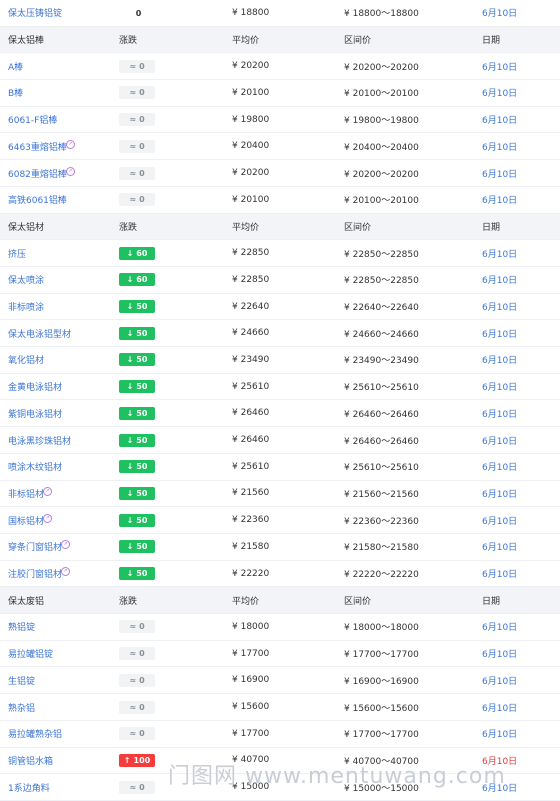  What do you see at coordinates (280, 307) in the screenshot?
I see `table-row: 非标喷涂 ↓ 50 ¥ 22640 ¥ 22640～22640 6月10日` at bounding box center [280, 307].